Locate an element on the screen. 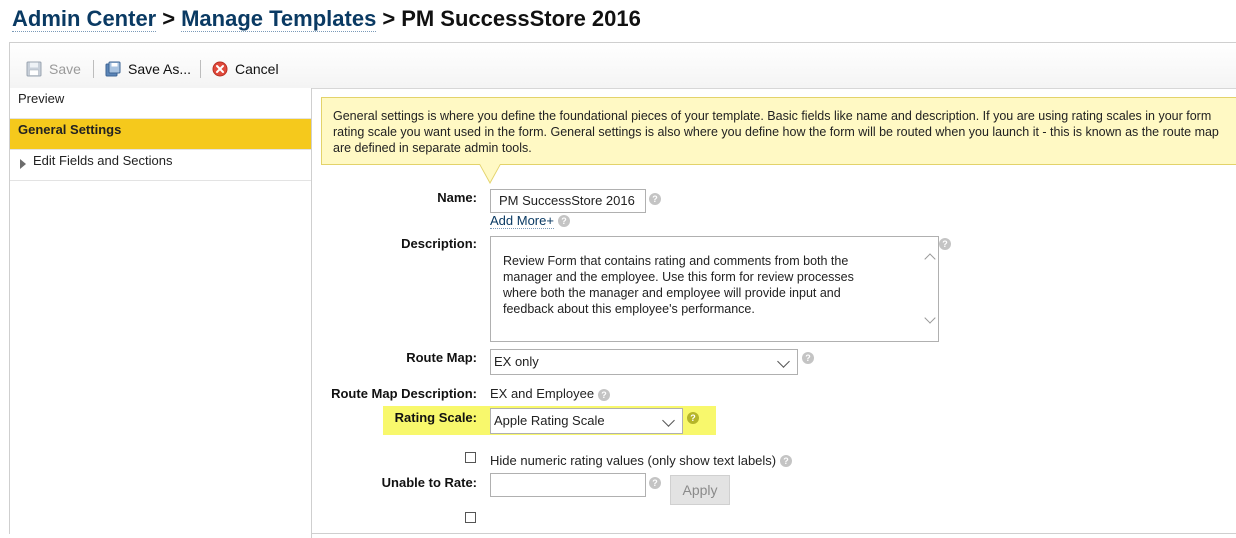  breadcrumb-manage-templates: Manage Templates is located at coordinates (279, 19).